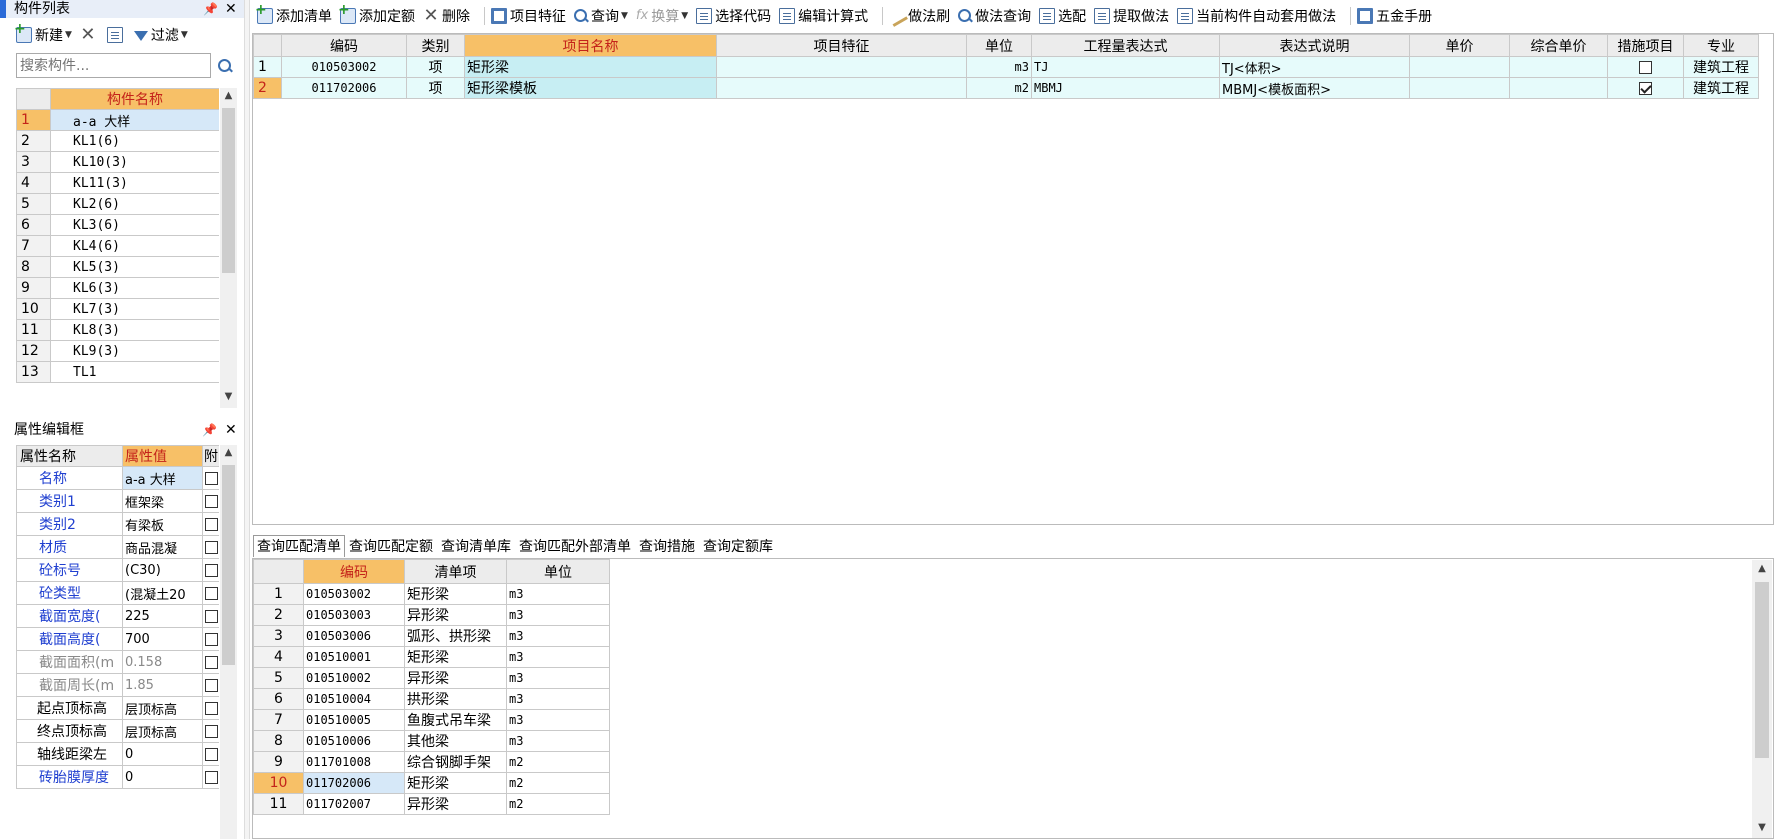  Describe the element at coordinates (134, 225) in the screenshot. I see `component-name: KL3(6)` at that location.